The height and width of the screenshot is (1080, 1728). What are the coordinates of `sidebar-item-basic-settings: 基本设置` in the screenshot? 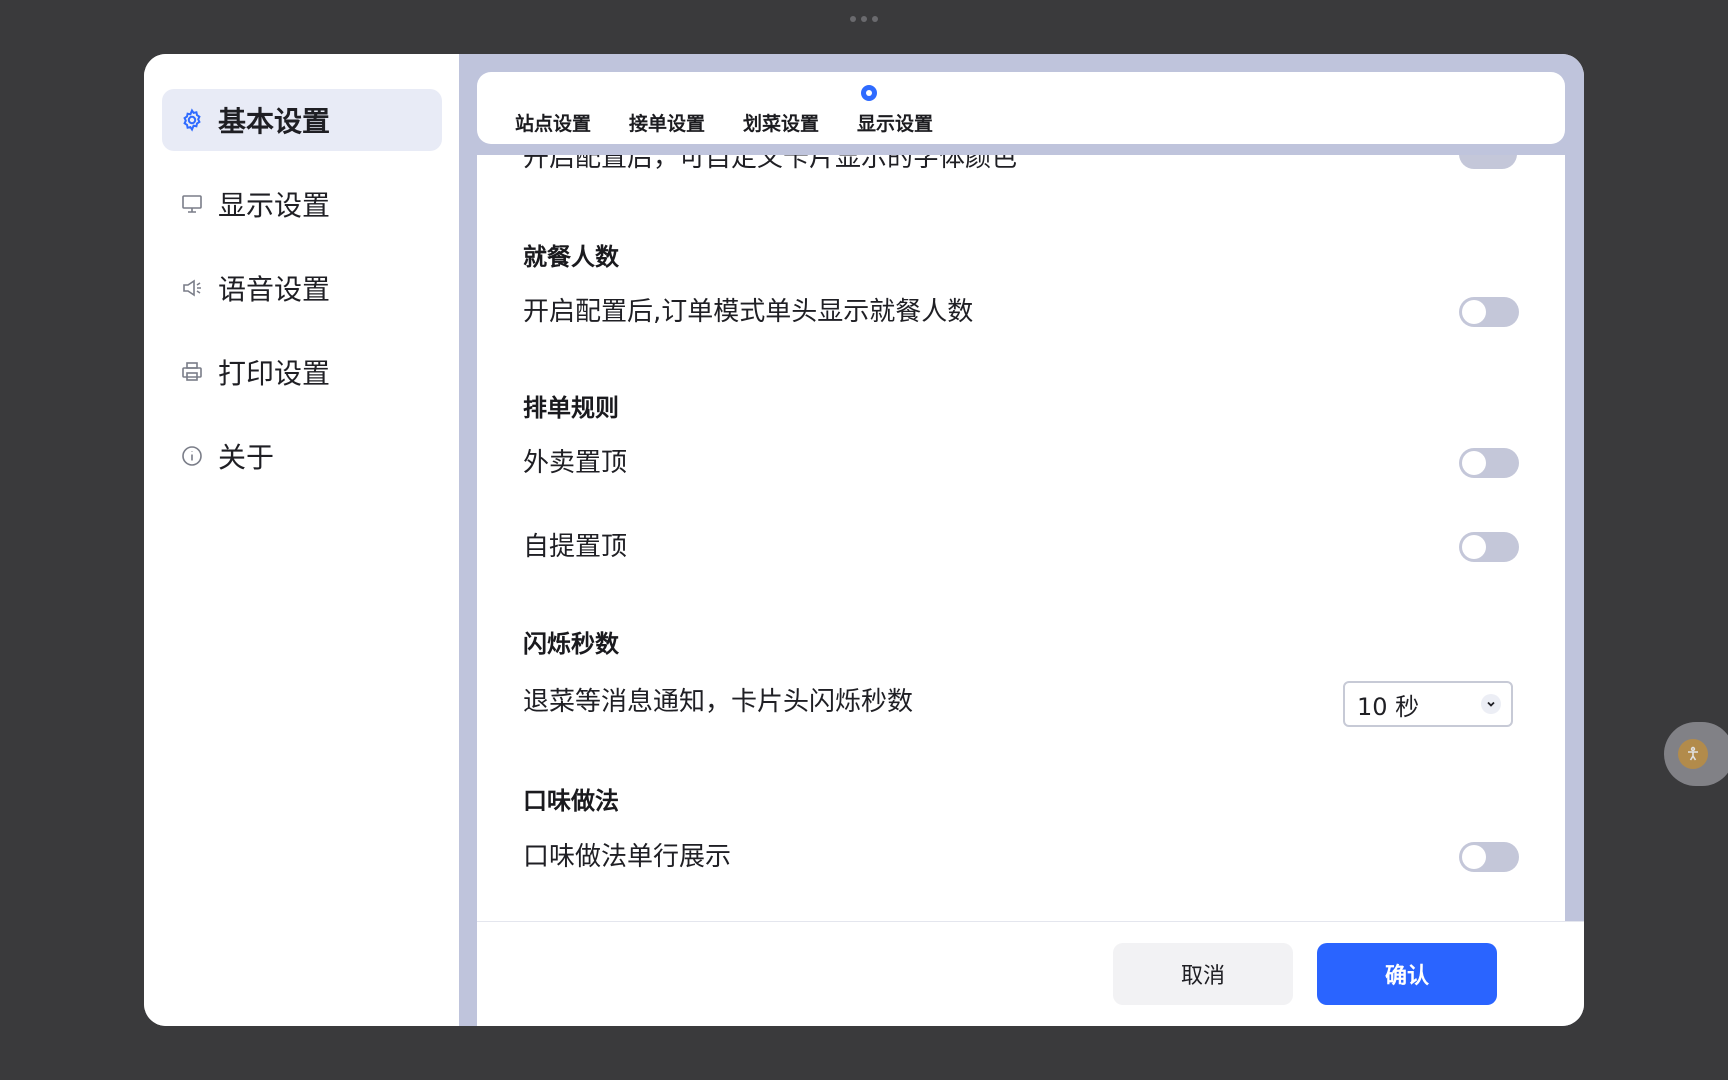 It's located at (302, 120).